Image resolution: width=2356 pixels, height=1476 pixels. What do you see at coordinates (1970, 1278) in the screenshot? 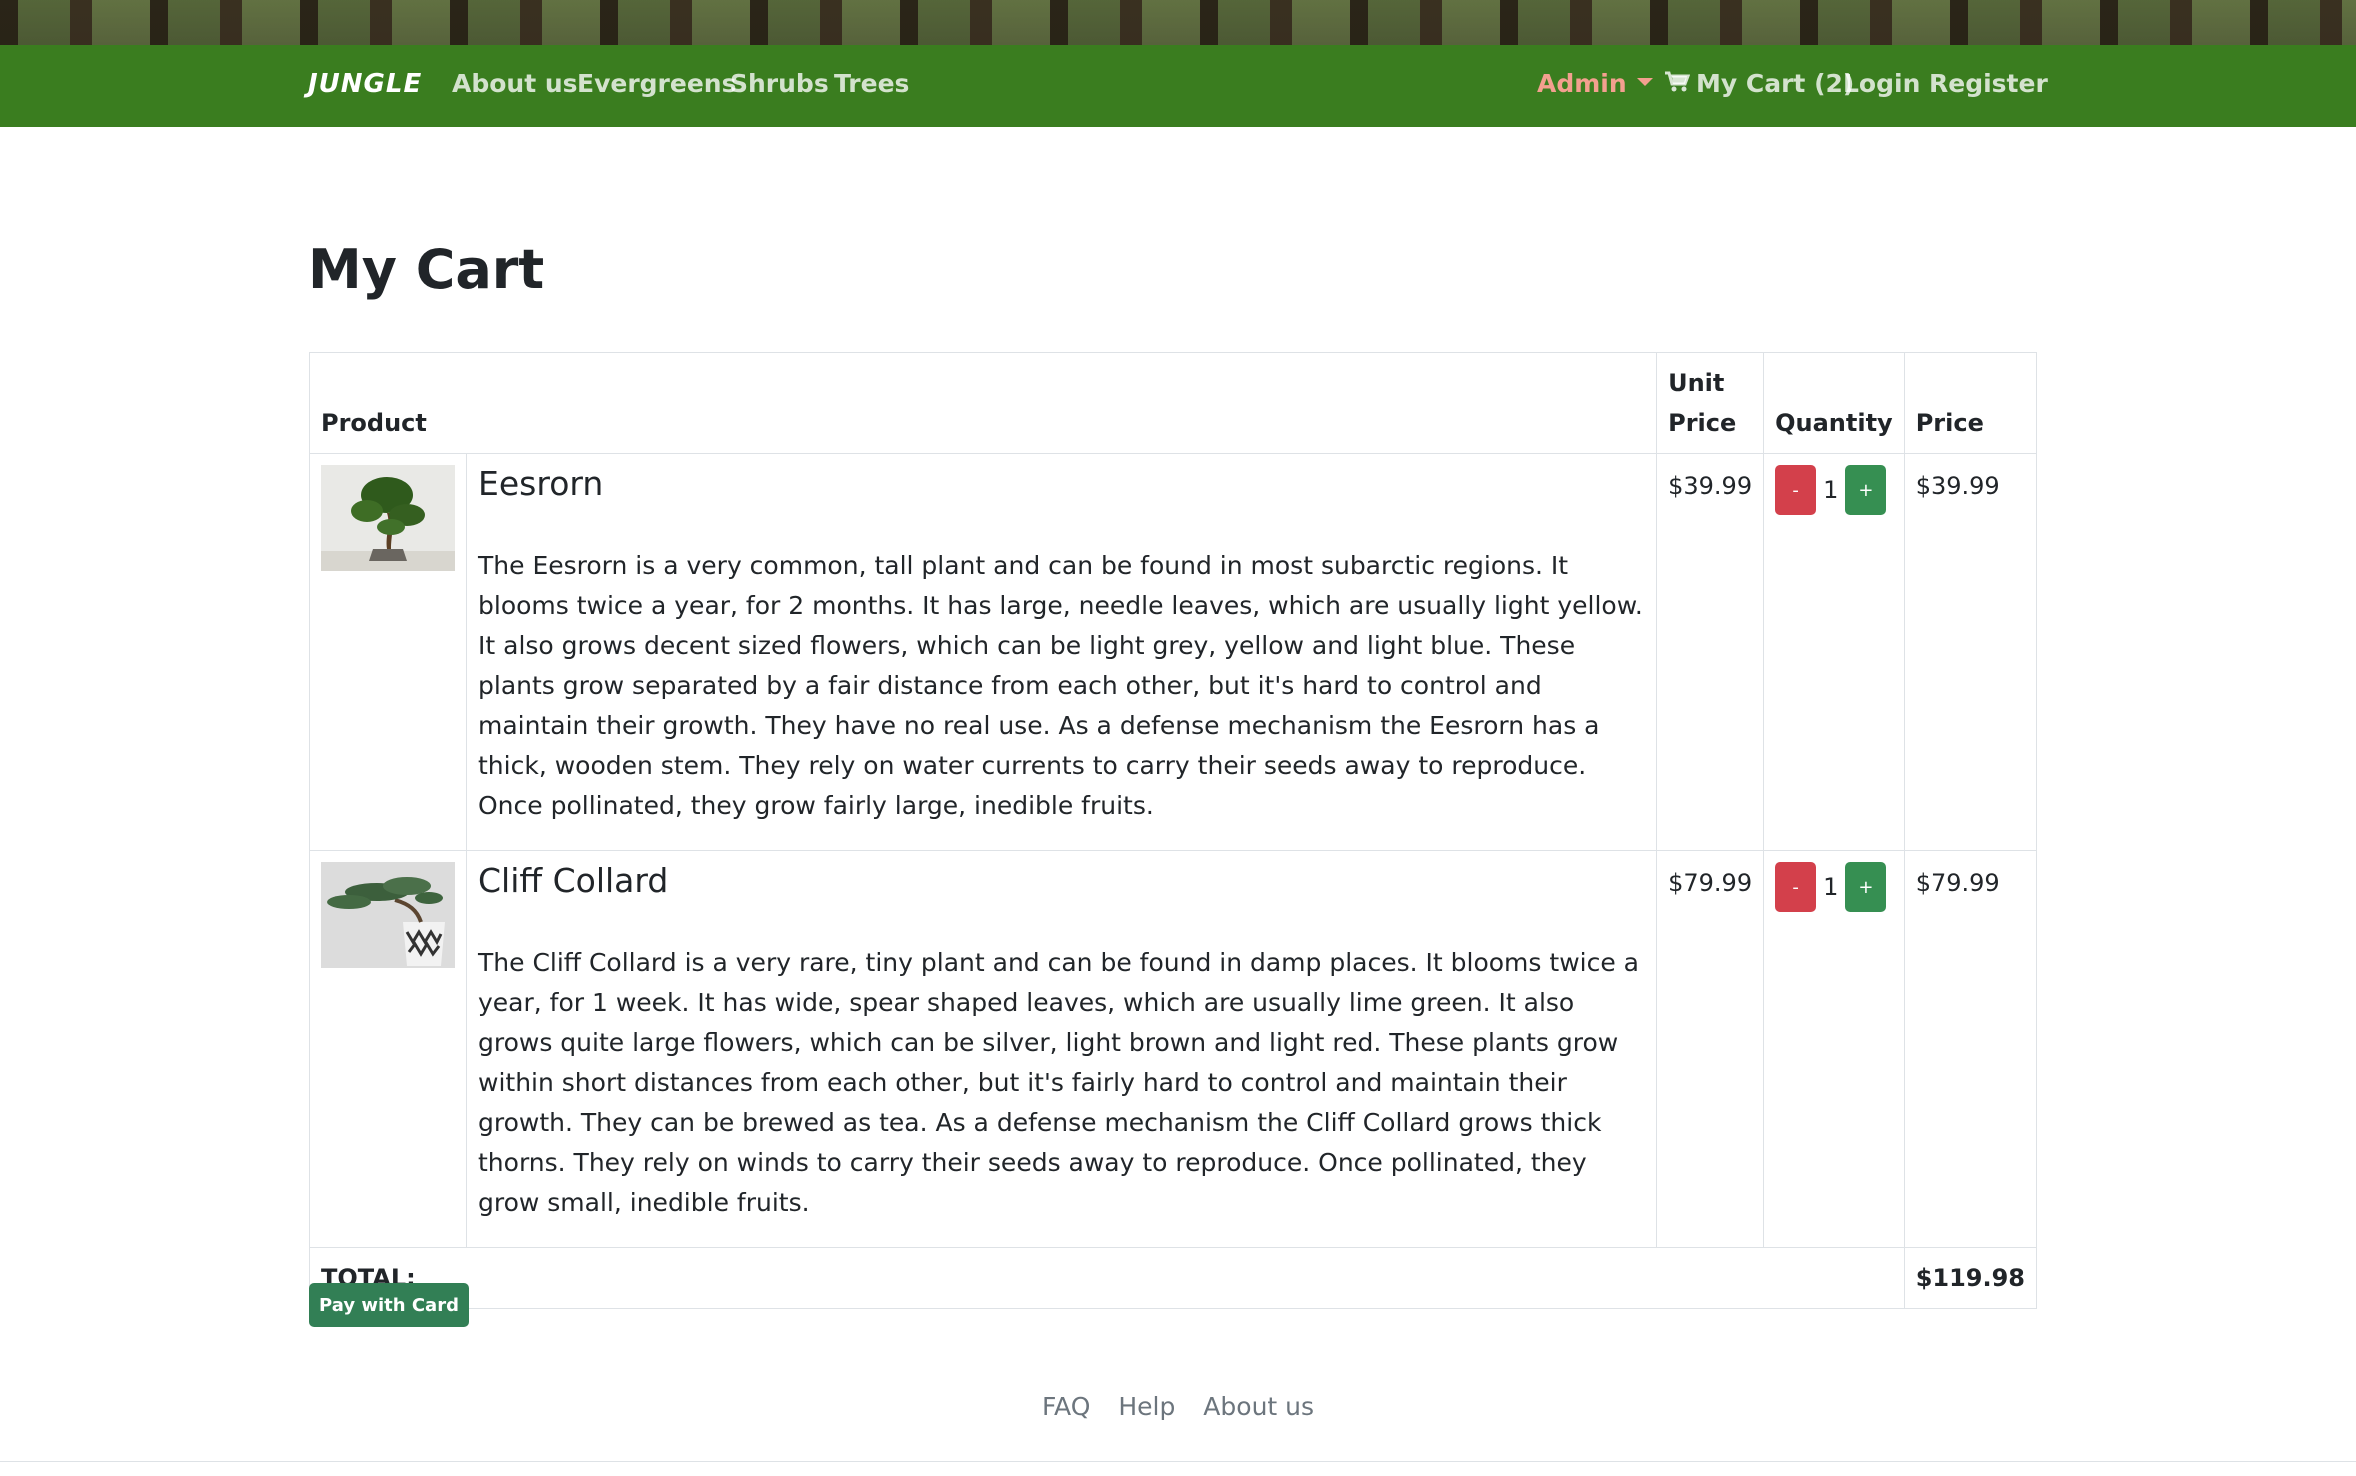
I see `total-value: $119.98` at bounding box center [1970, 1278].